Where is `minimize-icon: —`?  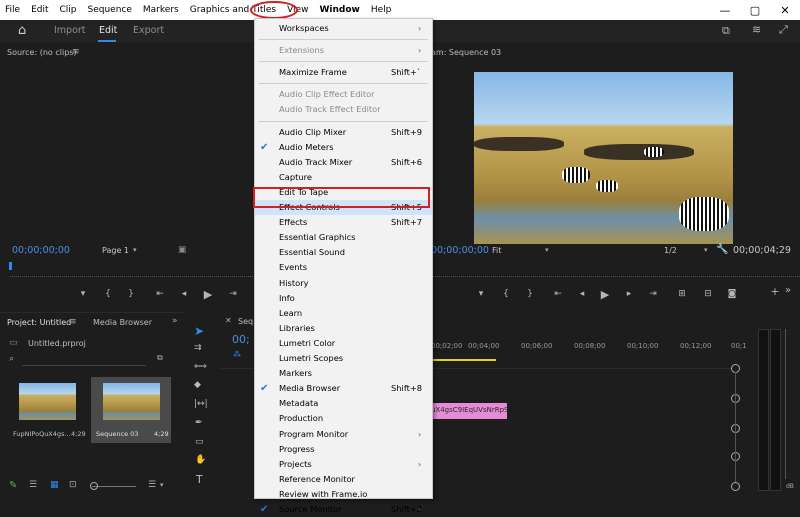 minimize-icon: — is located at coordinates (725, 10).